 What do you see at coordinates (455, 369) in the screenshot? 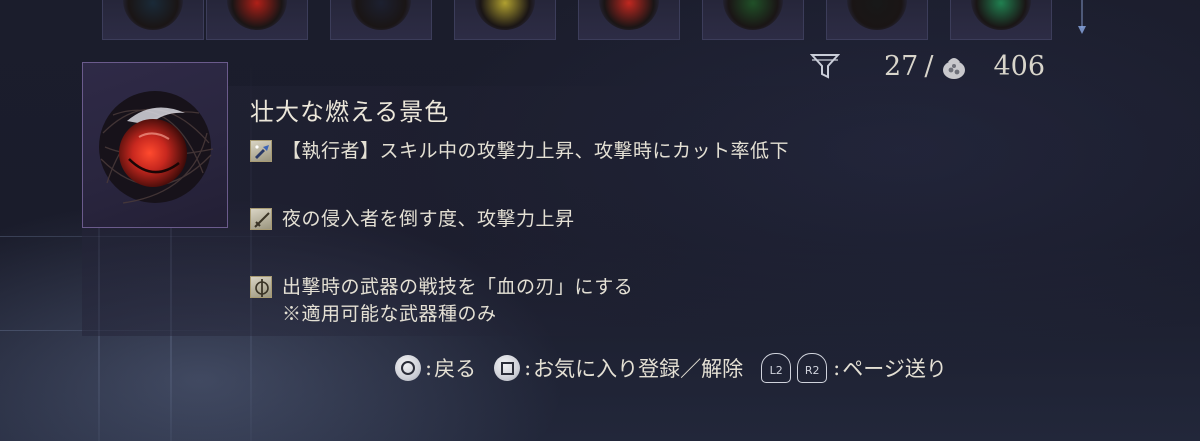
I see `back-label: 戻る` at bounding box center [455, 369].